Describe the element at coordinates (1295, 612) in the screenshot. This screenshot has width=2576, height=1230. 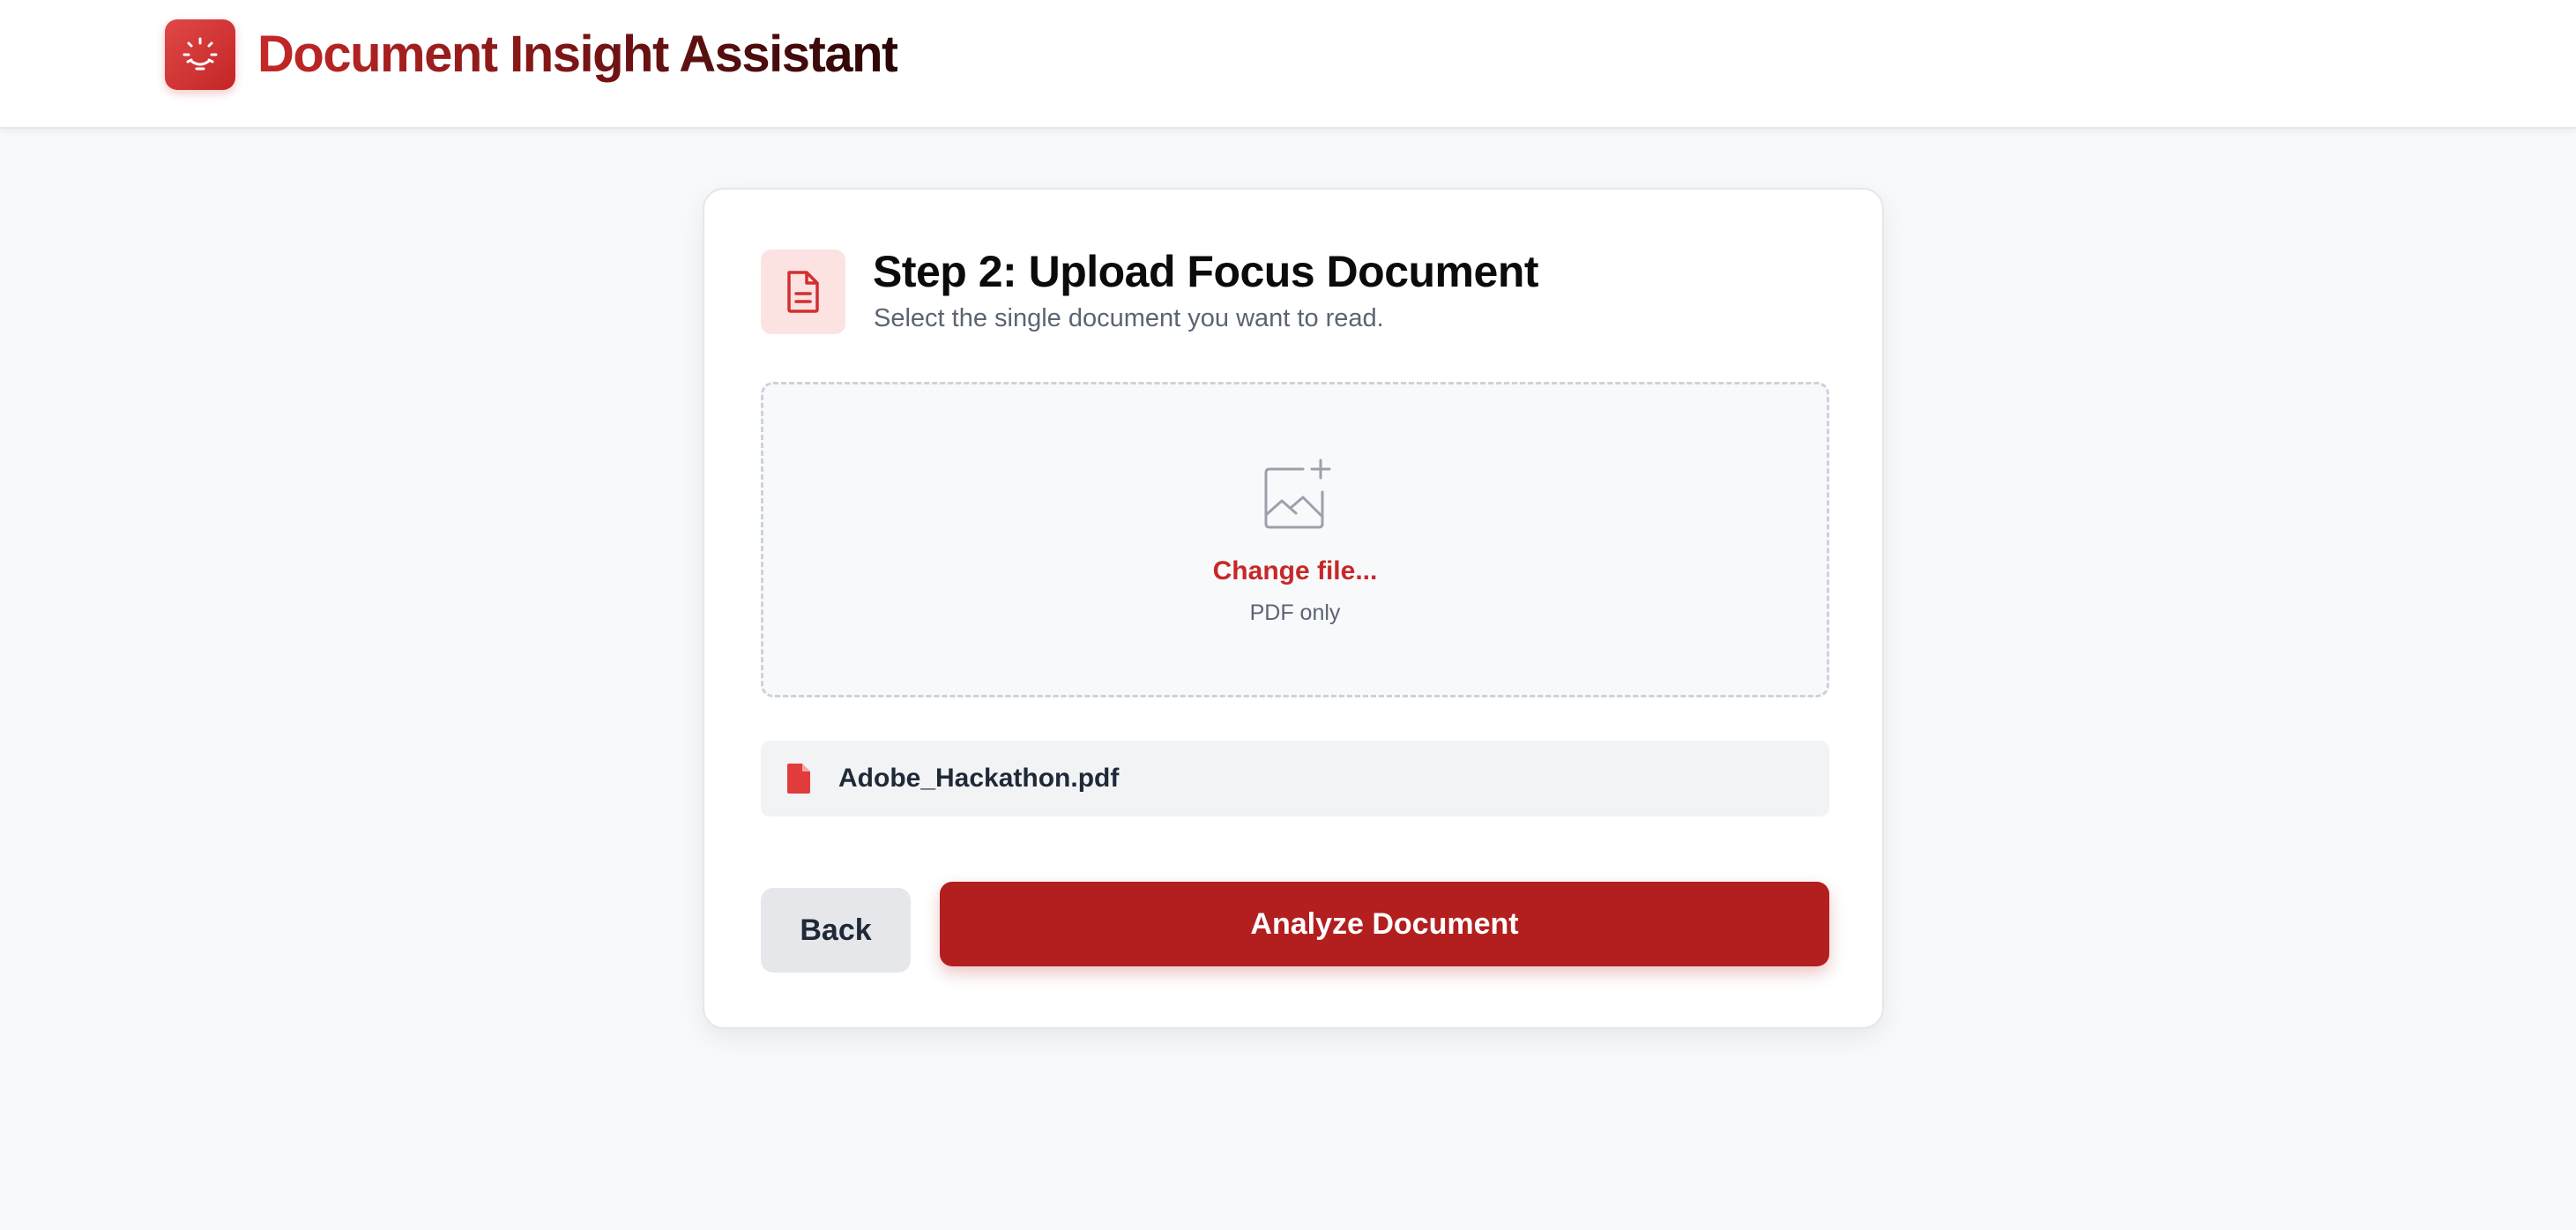
I see `file-type-hint: PDF only` at that location.